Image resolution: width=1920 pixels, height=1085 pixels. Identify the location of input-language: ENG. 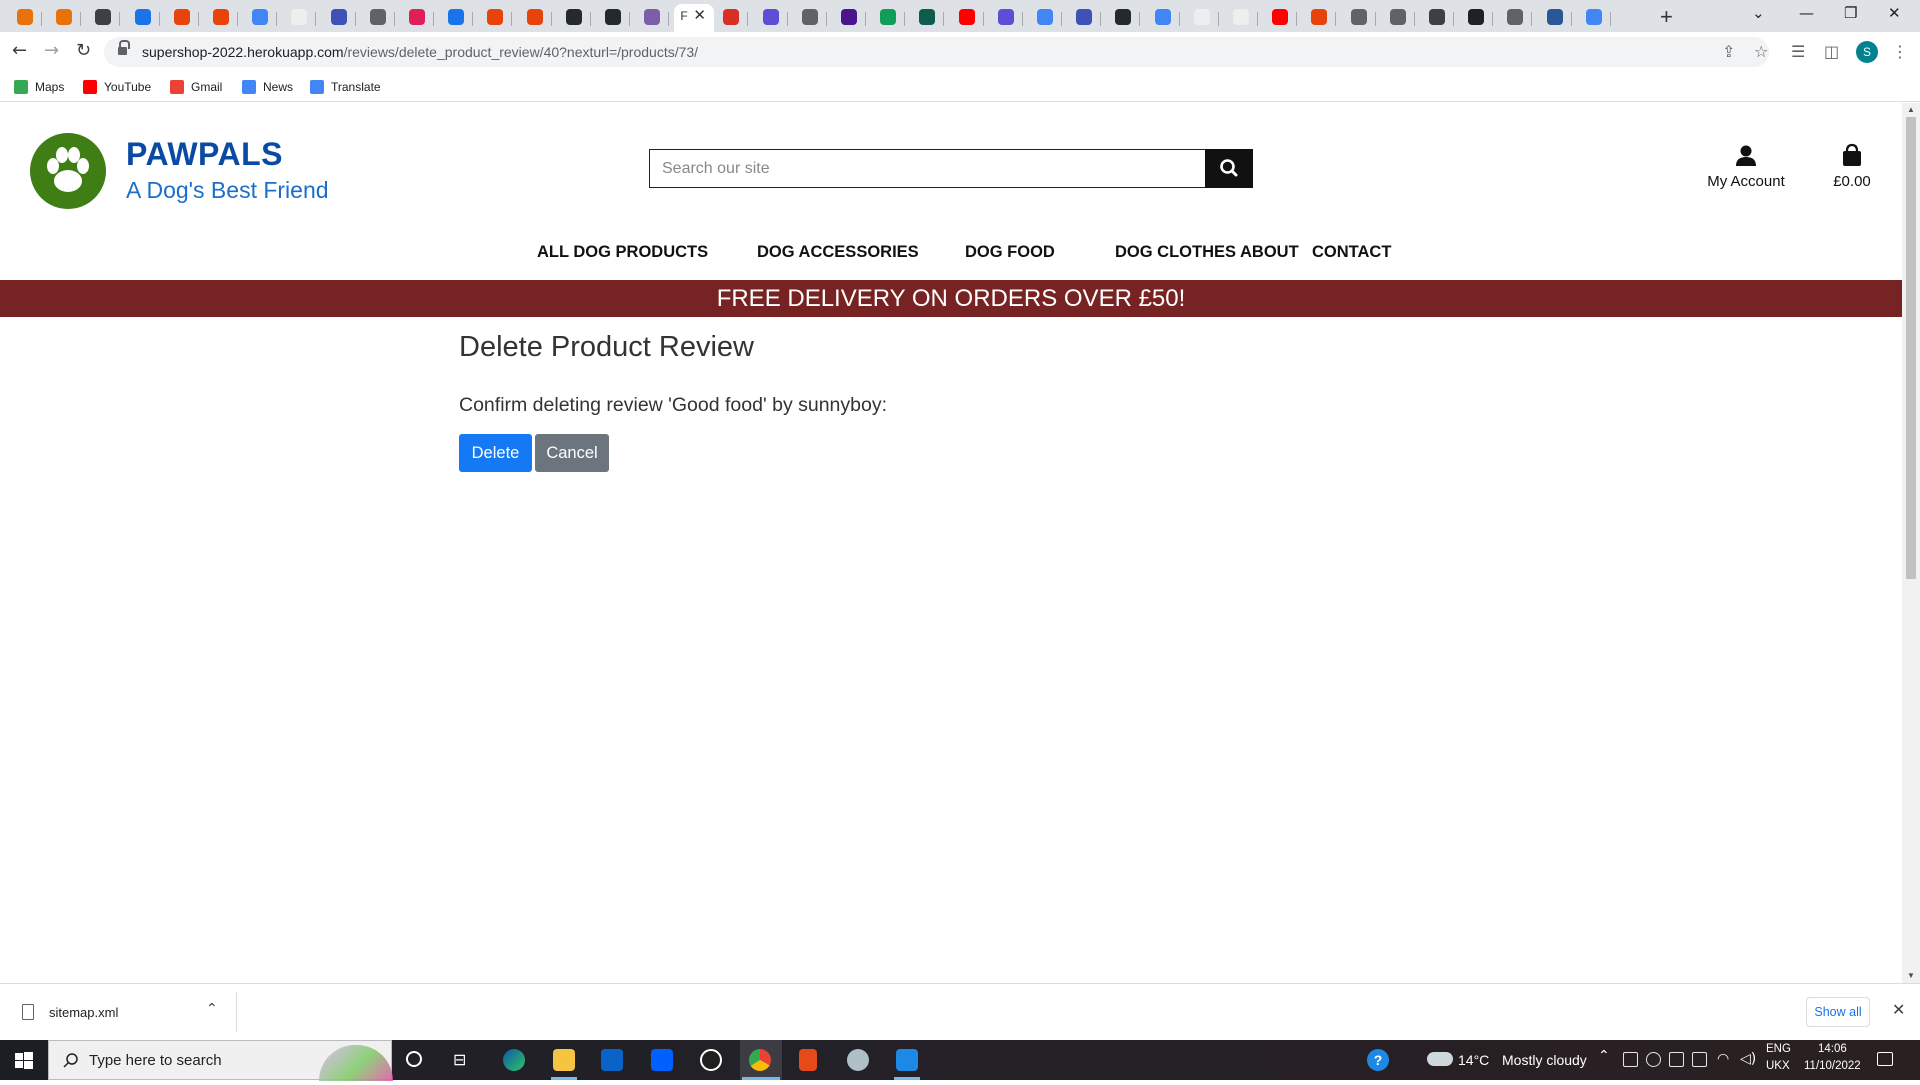
(1778, 1049).